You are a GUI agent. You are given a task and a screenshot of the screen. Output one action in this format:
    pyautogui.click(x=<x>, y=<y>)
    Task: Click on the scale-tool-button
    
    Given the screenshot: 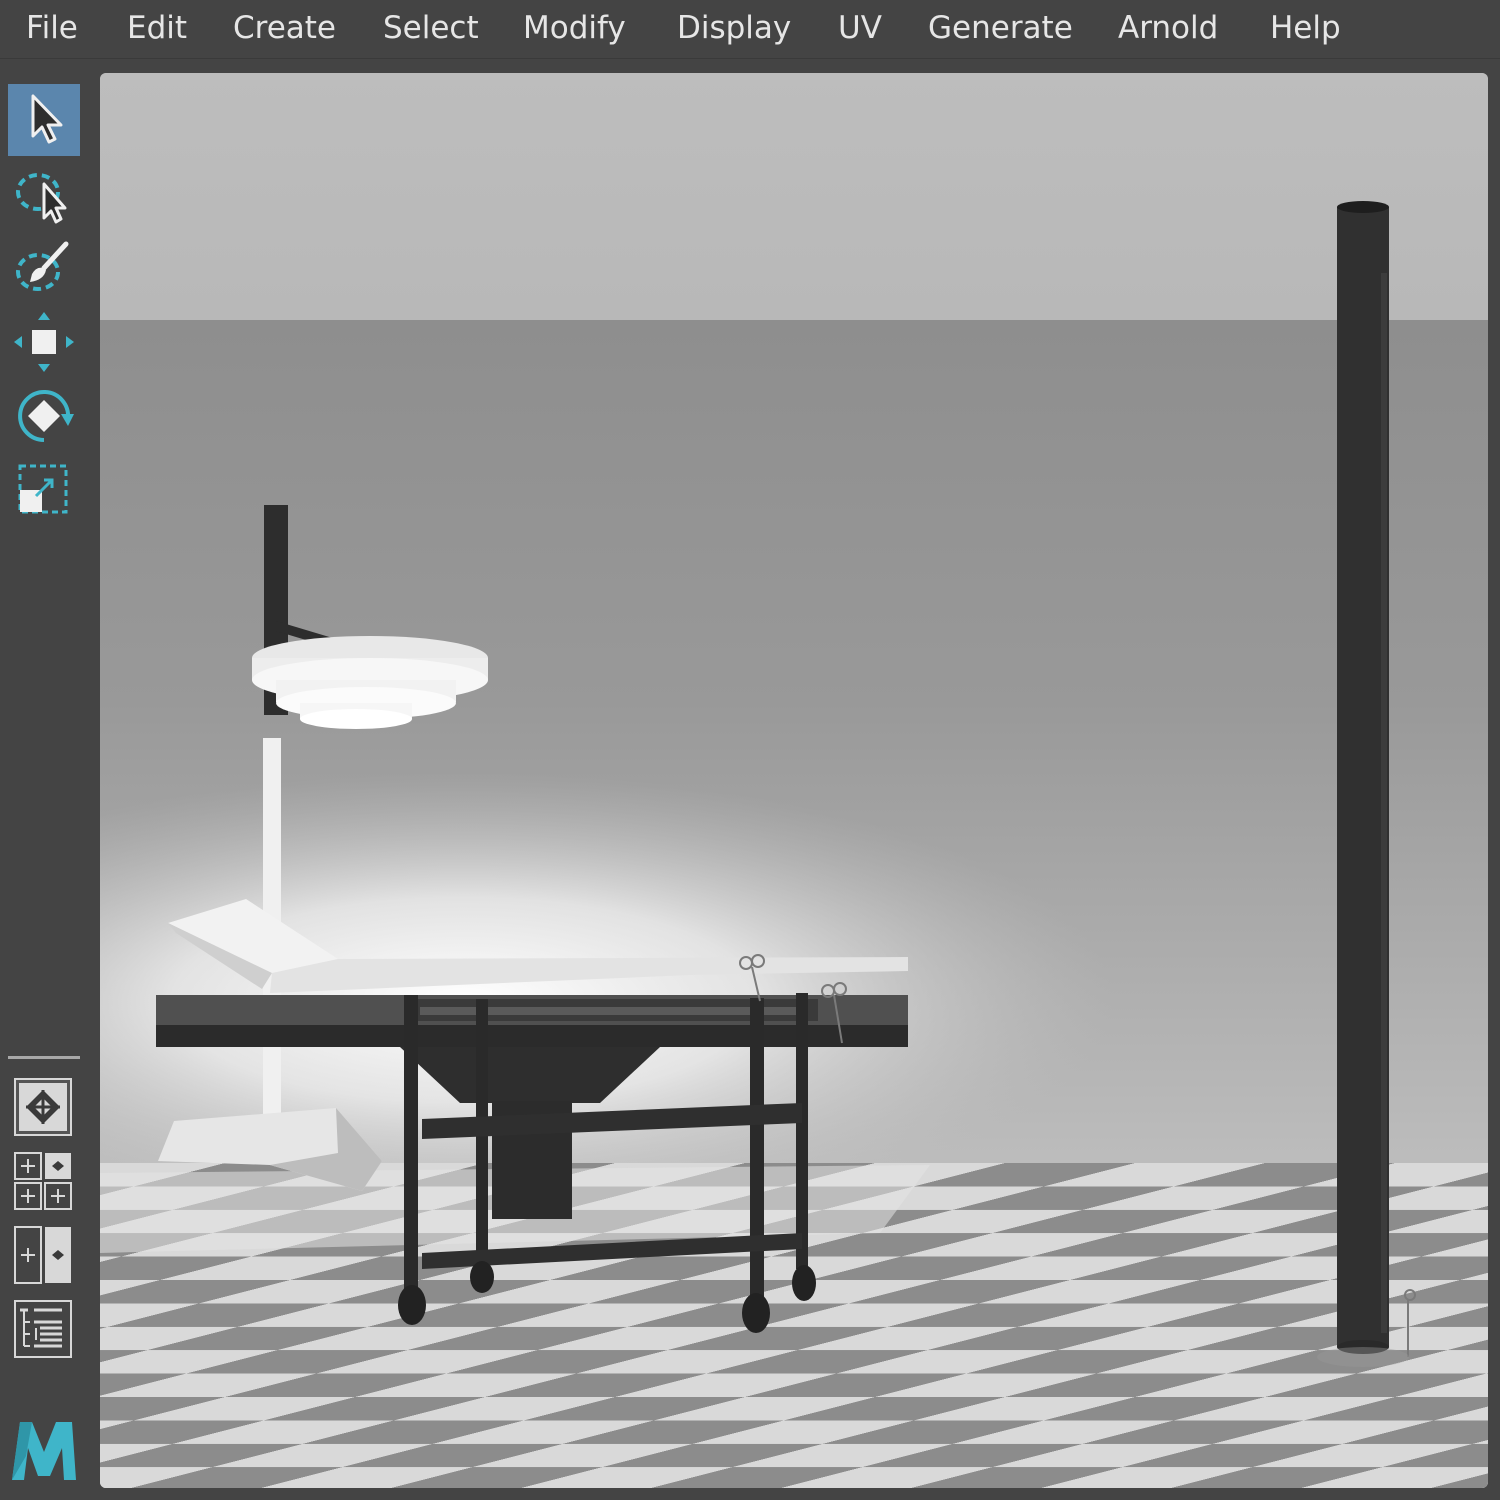 What is the action you would take?
    pyautogui.click(x=44, y=490)
    